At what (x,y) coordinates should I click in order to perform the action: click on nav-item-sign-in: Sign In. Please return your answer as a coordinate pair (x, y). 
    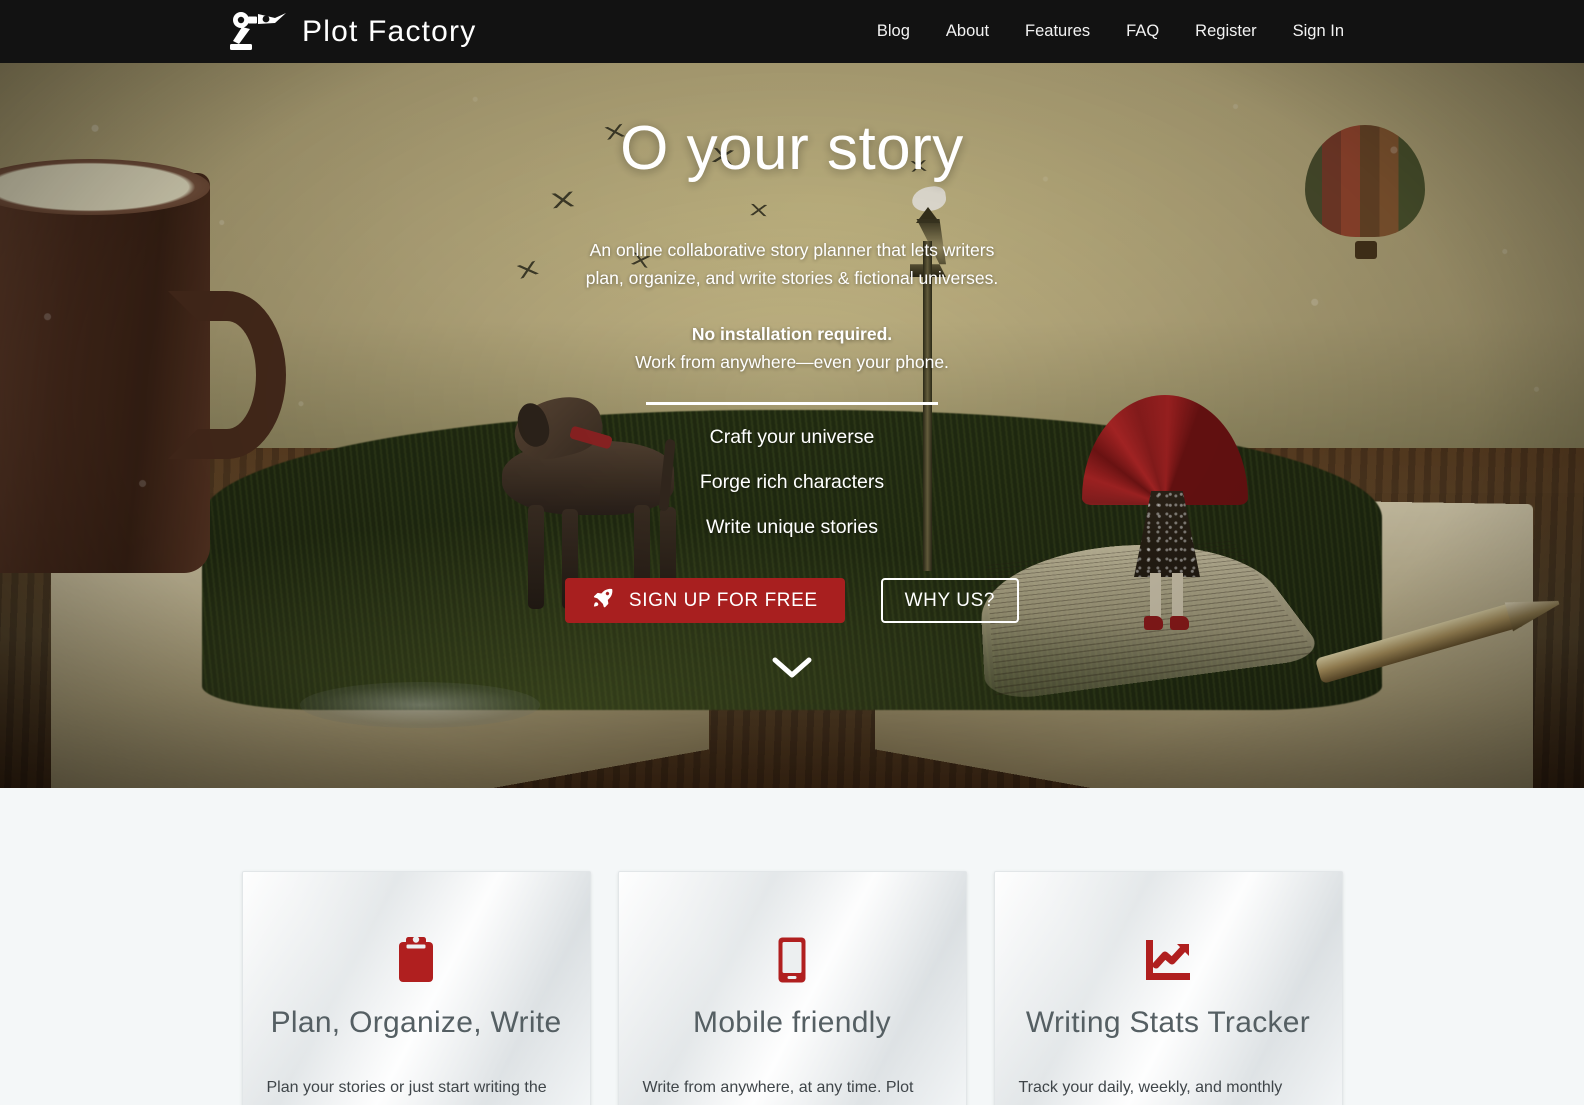
    Looking at the image, I should click on (1318, 31).